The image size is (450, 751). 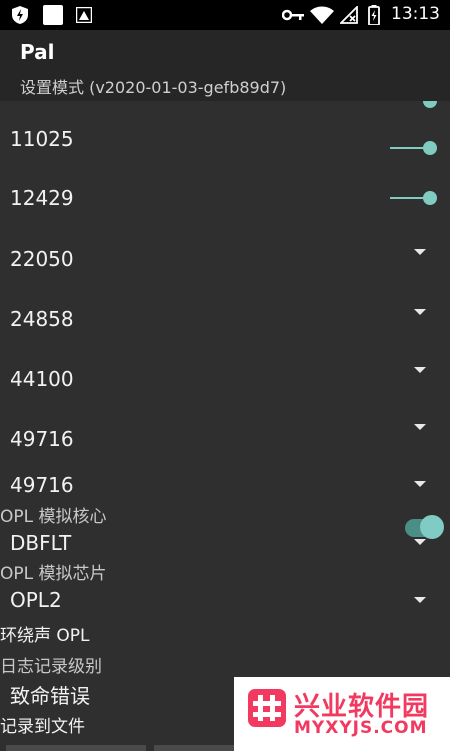 What do you see at coordinates (322, 15) in the screenshot?
I see `wifi-icon` at bounding box center [322, 15].